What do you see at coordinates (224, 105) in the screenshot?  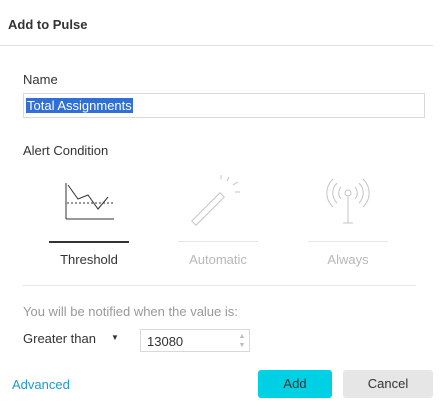 I see `name-input: Total Assignments` at bounding box center [224, 105].